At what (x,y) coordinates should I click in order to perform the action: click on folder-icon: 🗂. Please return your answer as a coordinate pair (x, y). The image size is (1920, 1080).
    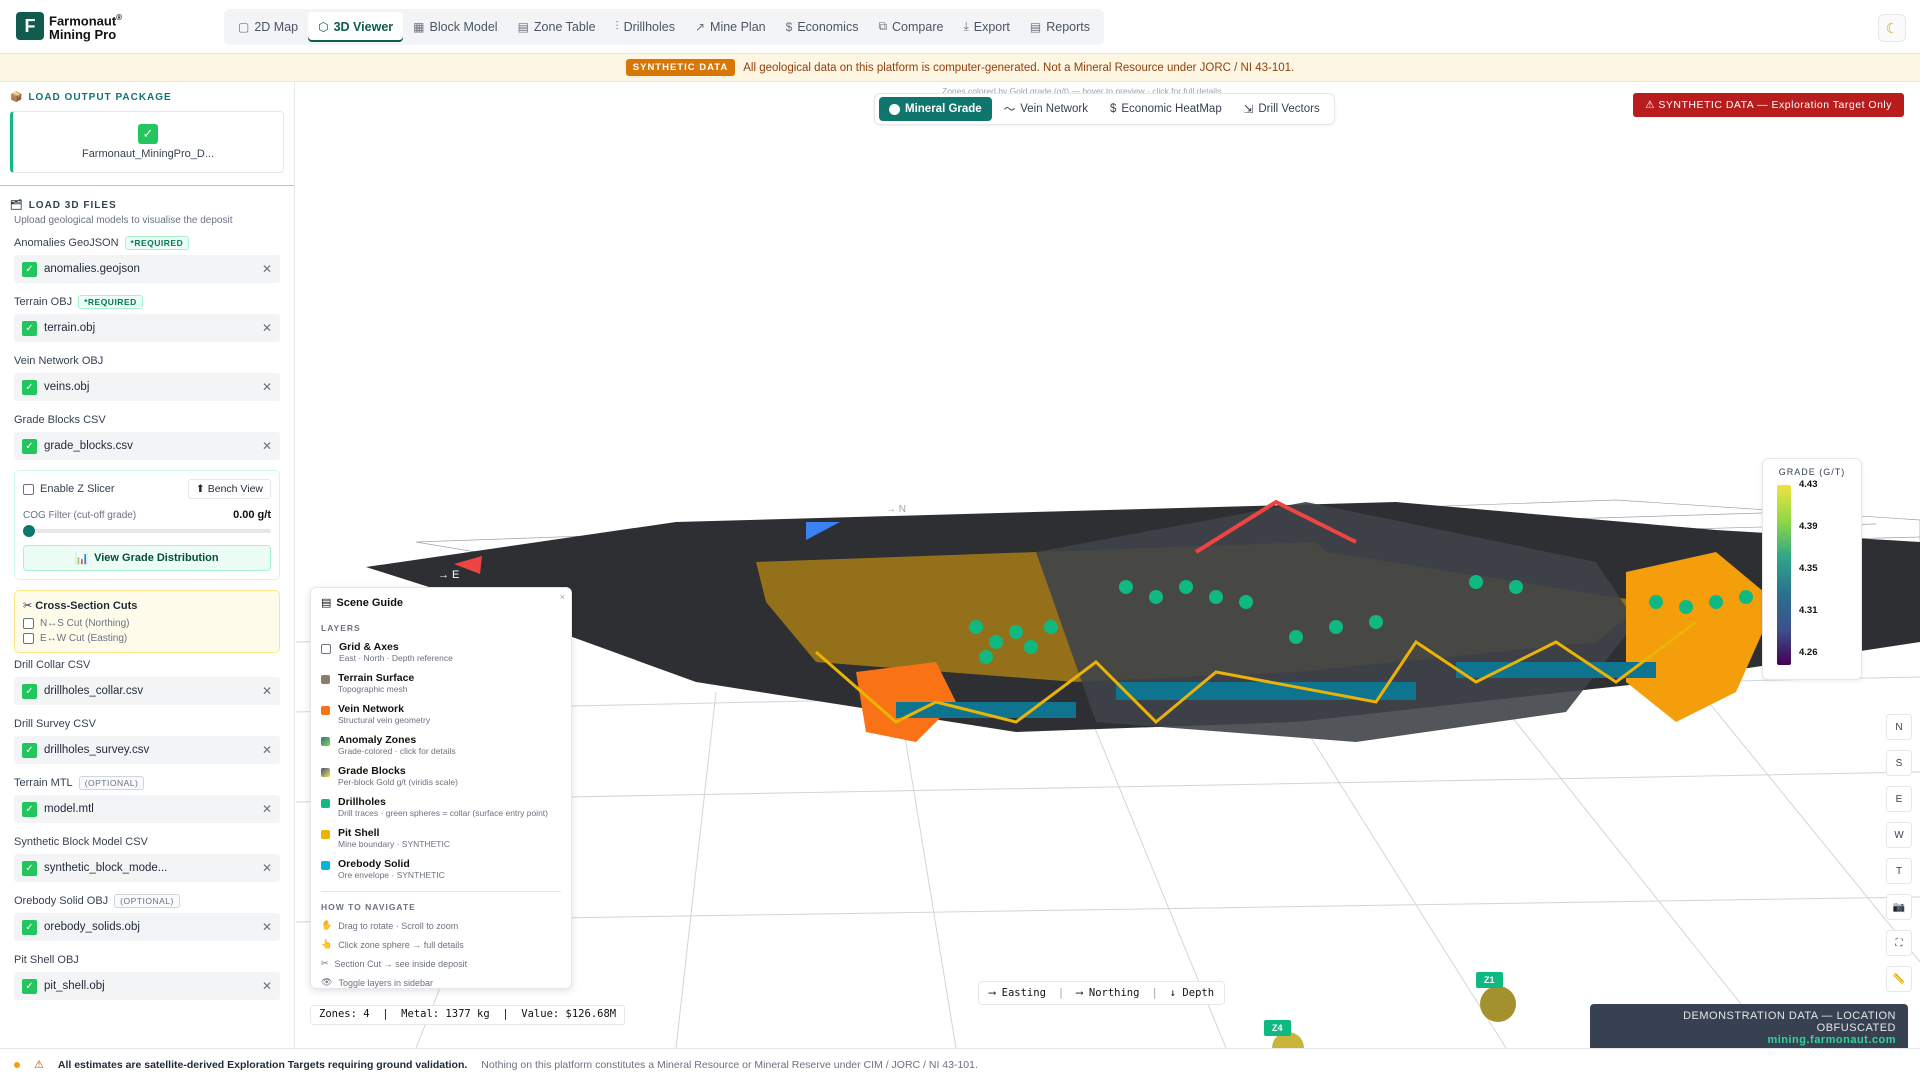
    Looking at the image, I should click on (17, 205).